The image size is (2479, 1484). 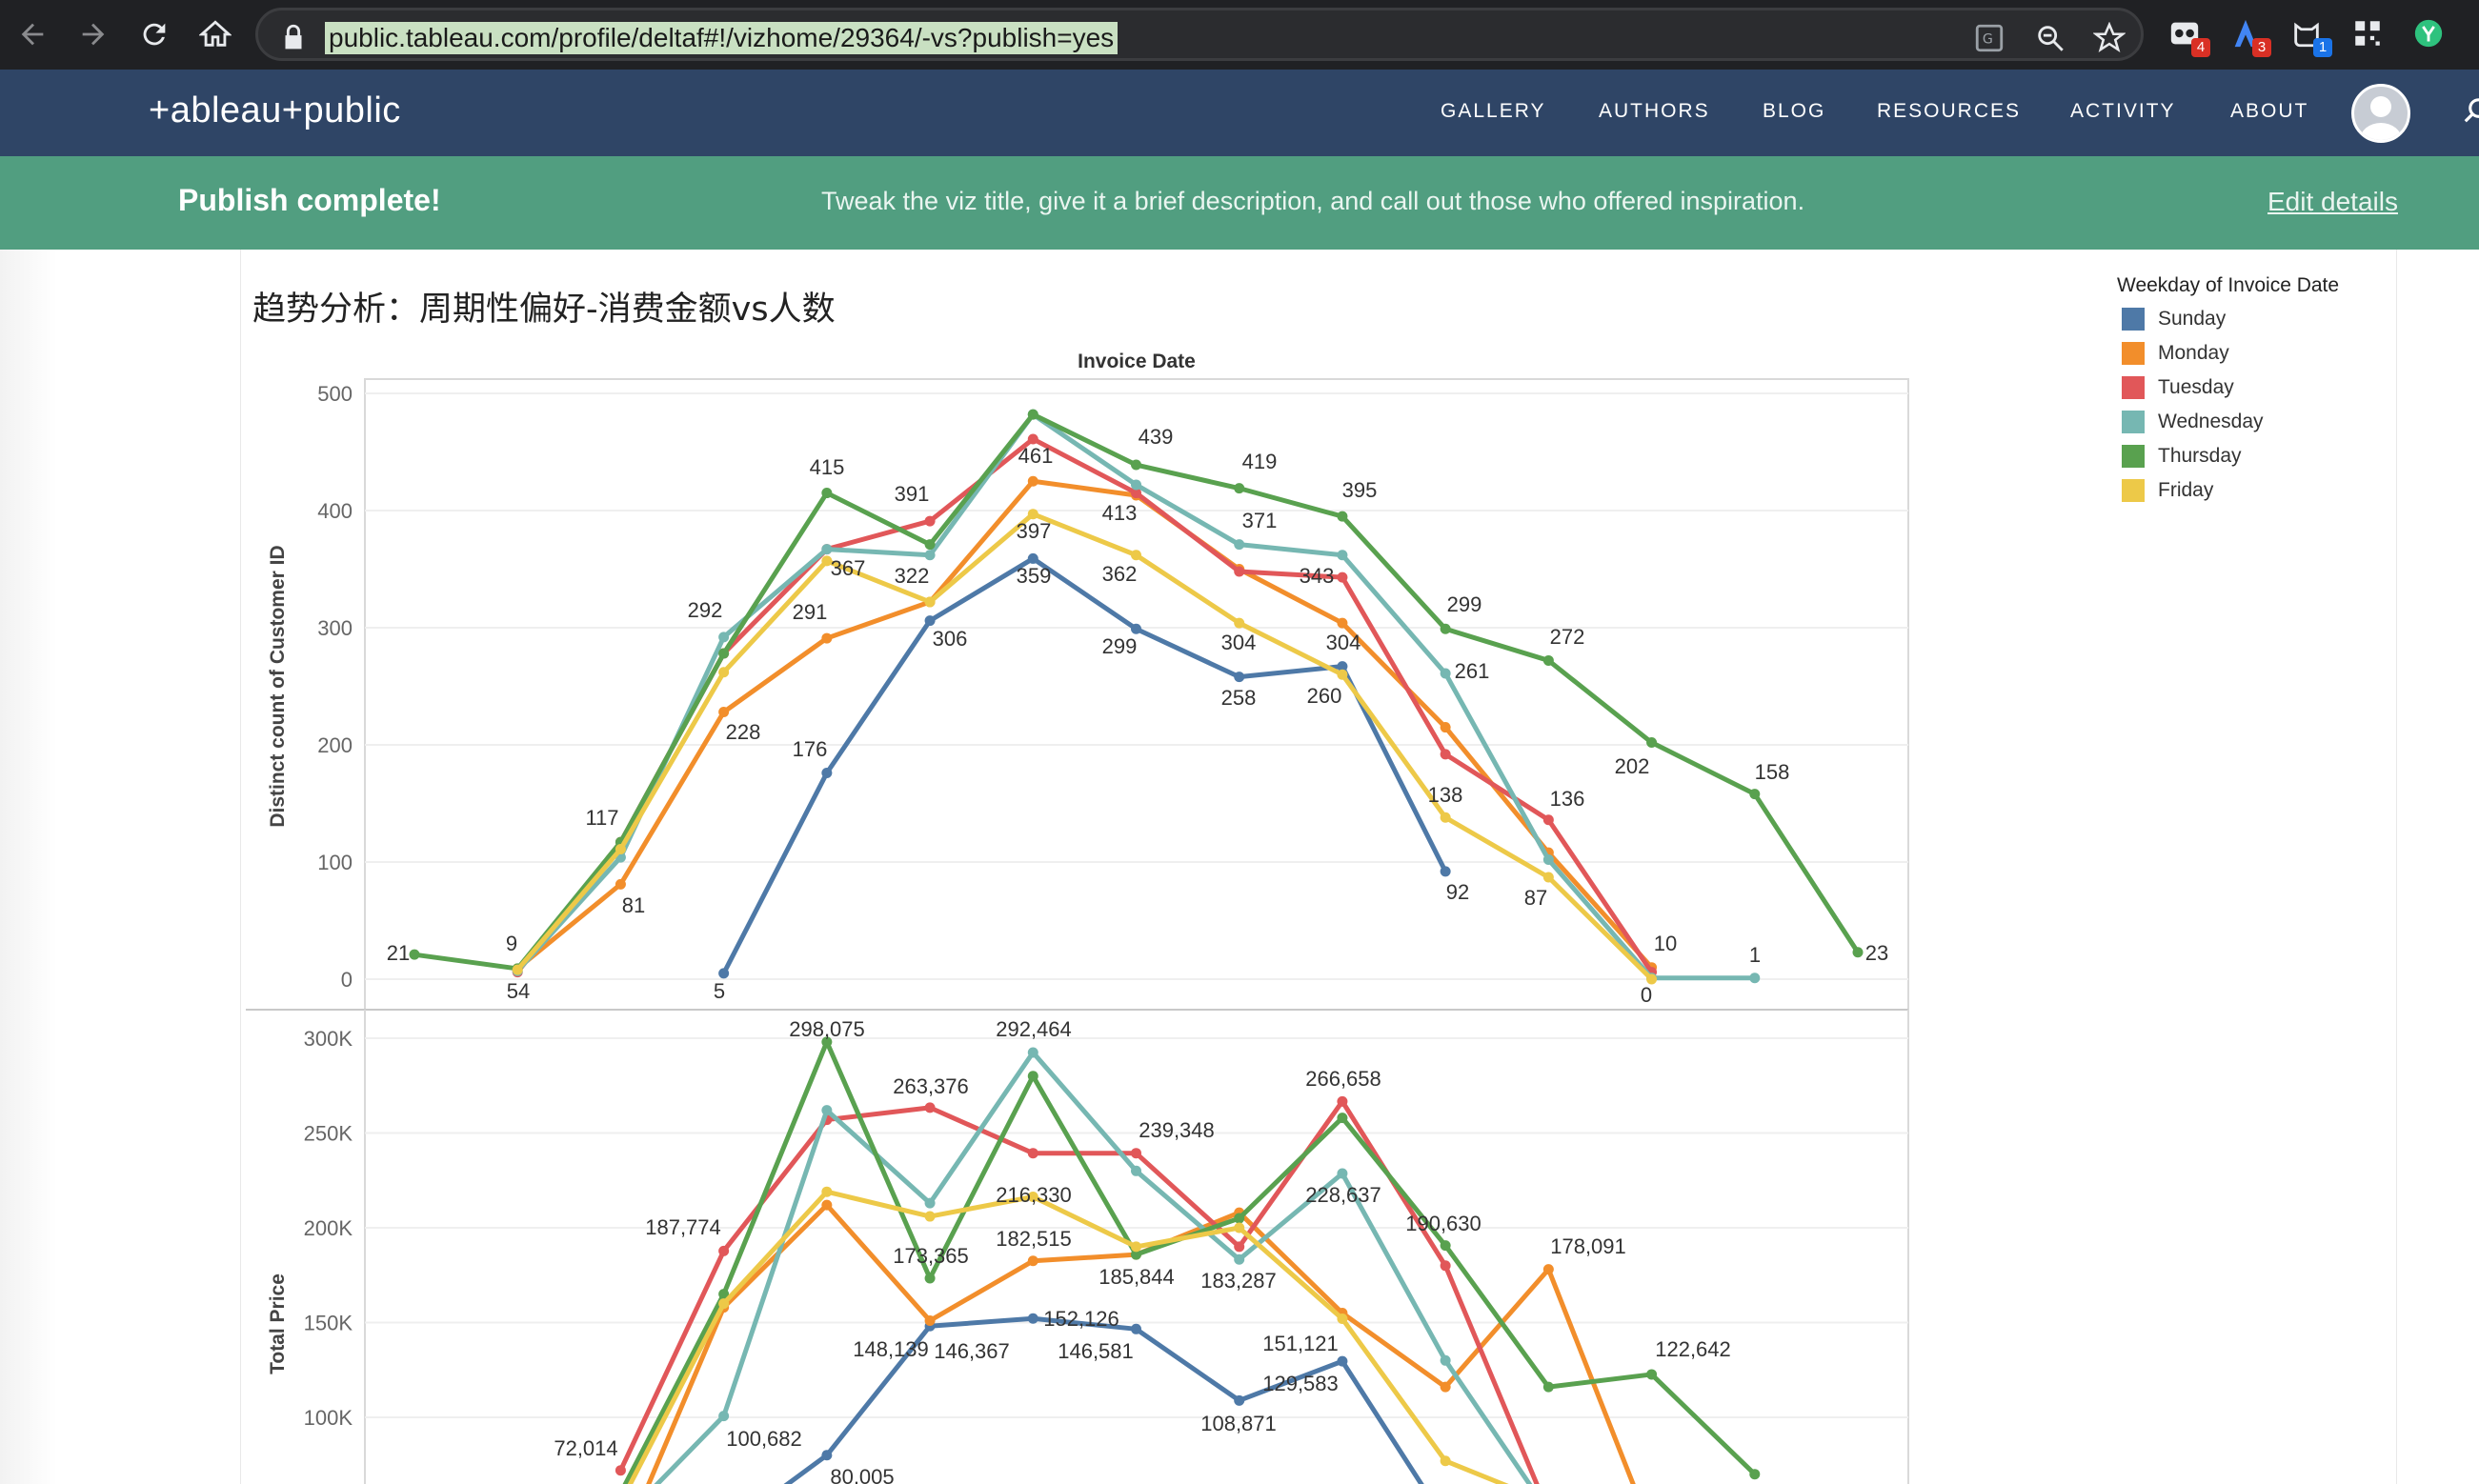 What do you see at coordinates (1343, 642) in the screenshot?
I see `data-label: 304` at bounding box center [1343, 642].